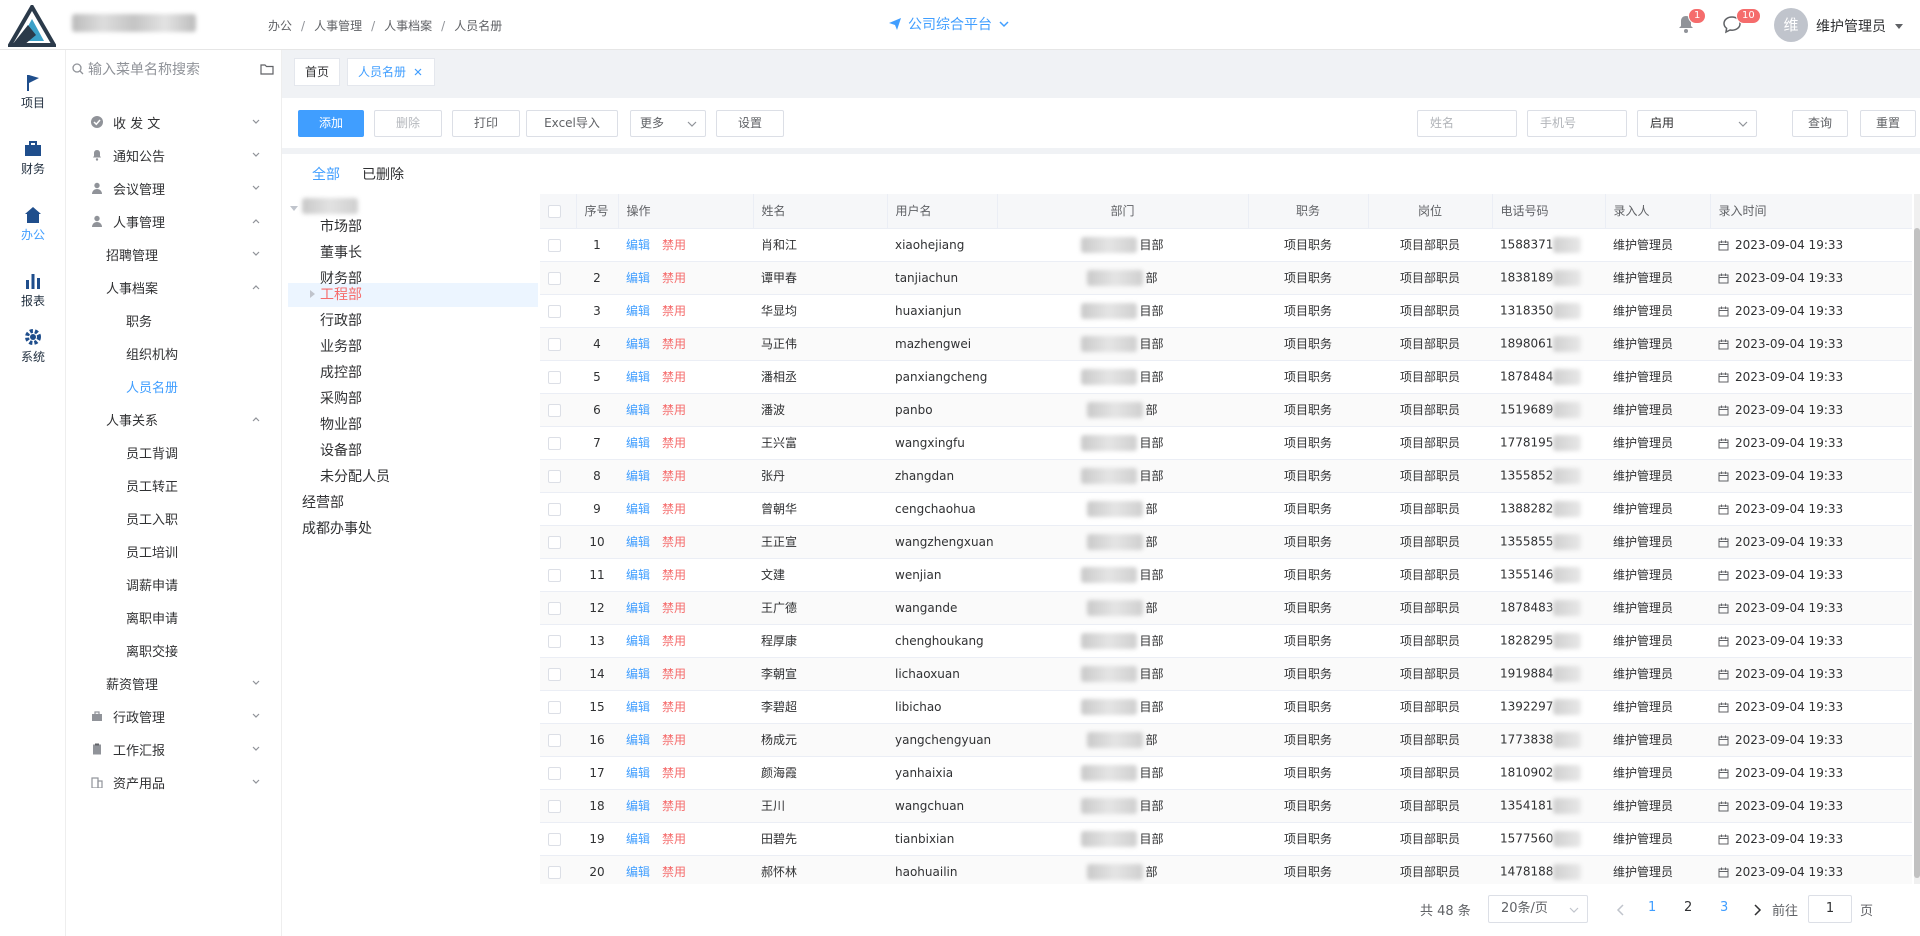 The image size is (1920, 936). Describe the element at coordinates (32, 26) in the screenshot. I see `logo-icon` at that location.